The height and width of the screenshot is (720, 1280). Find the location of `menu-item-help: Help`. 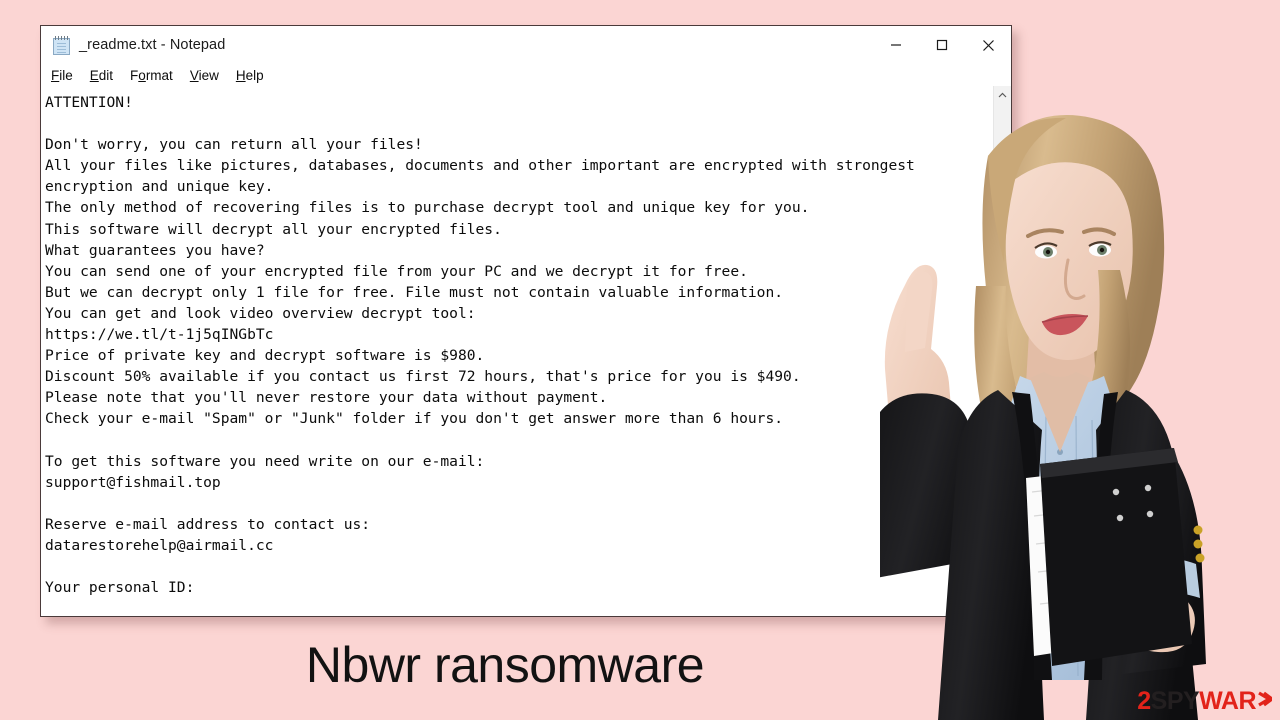

menu-item-help: Help is located at coordinates (250, 75).